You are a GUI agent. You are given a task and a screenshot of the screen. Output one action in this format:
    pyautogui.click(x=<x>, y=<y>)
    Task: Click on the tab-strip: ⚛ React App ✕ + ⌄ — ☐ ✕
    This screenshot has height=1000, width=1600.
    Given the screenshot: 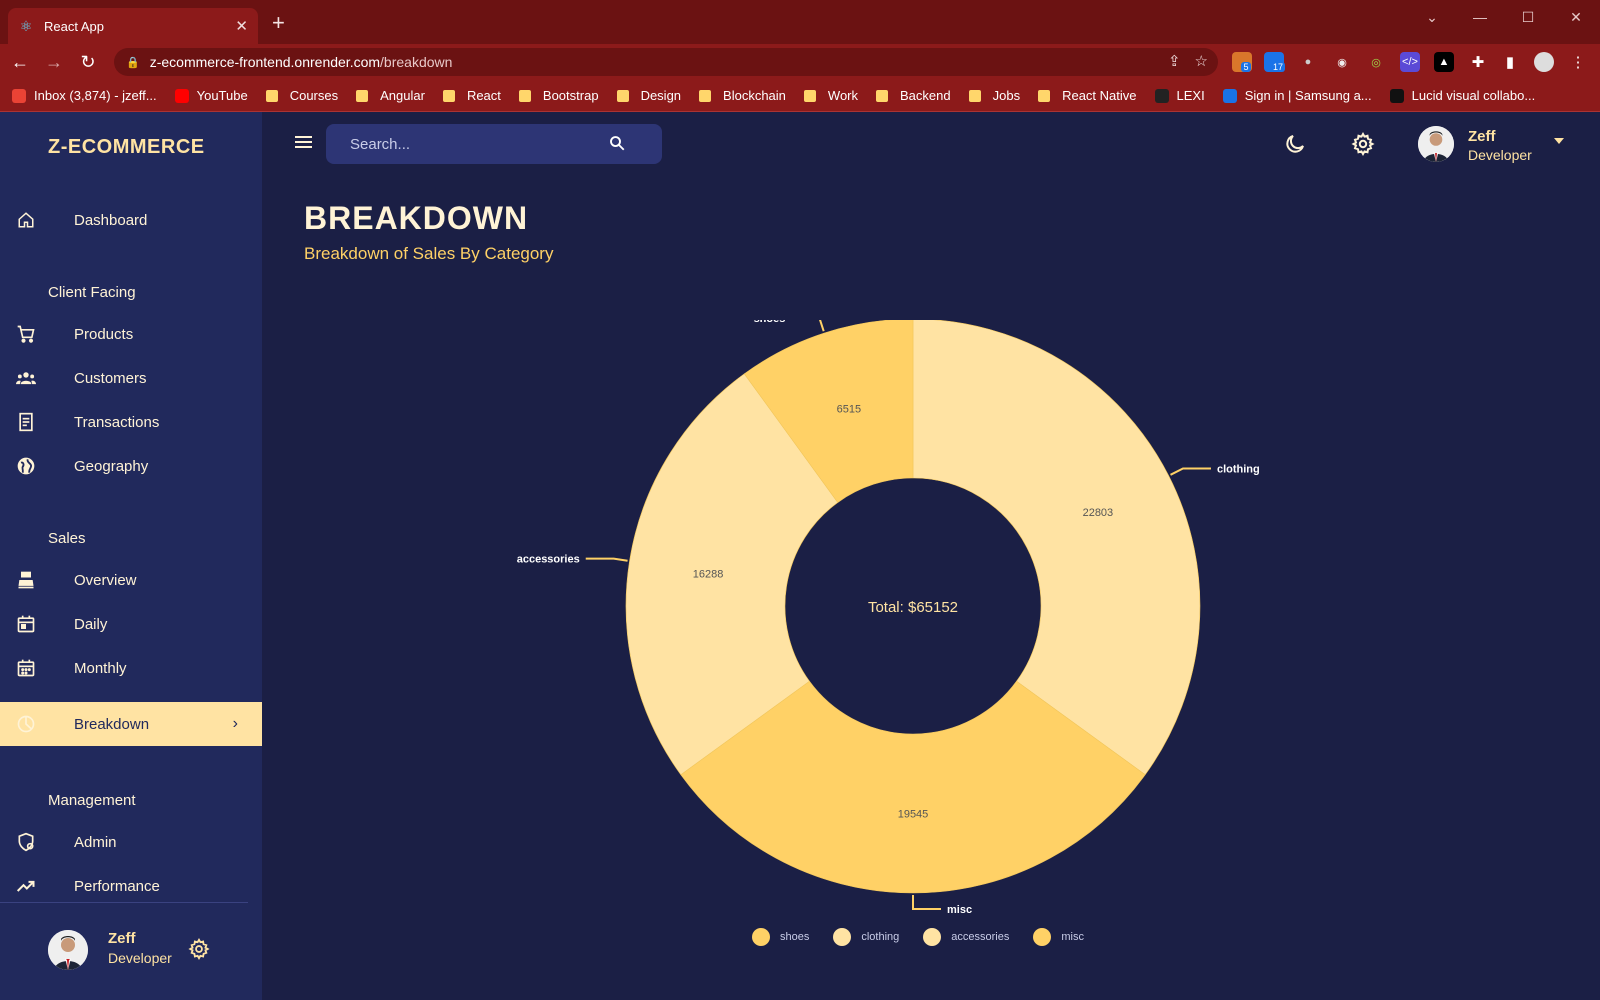 What is the action you would take?
    pyautogui.click(x=800, y=22)
    